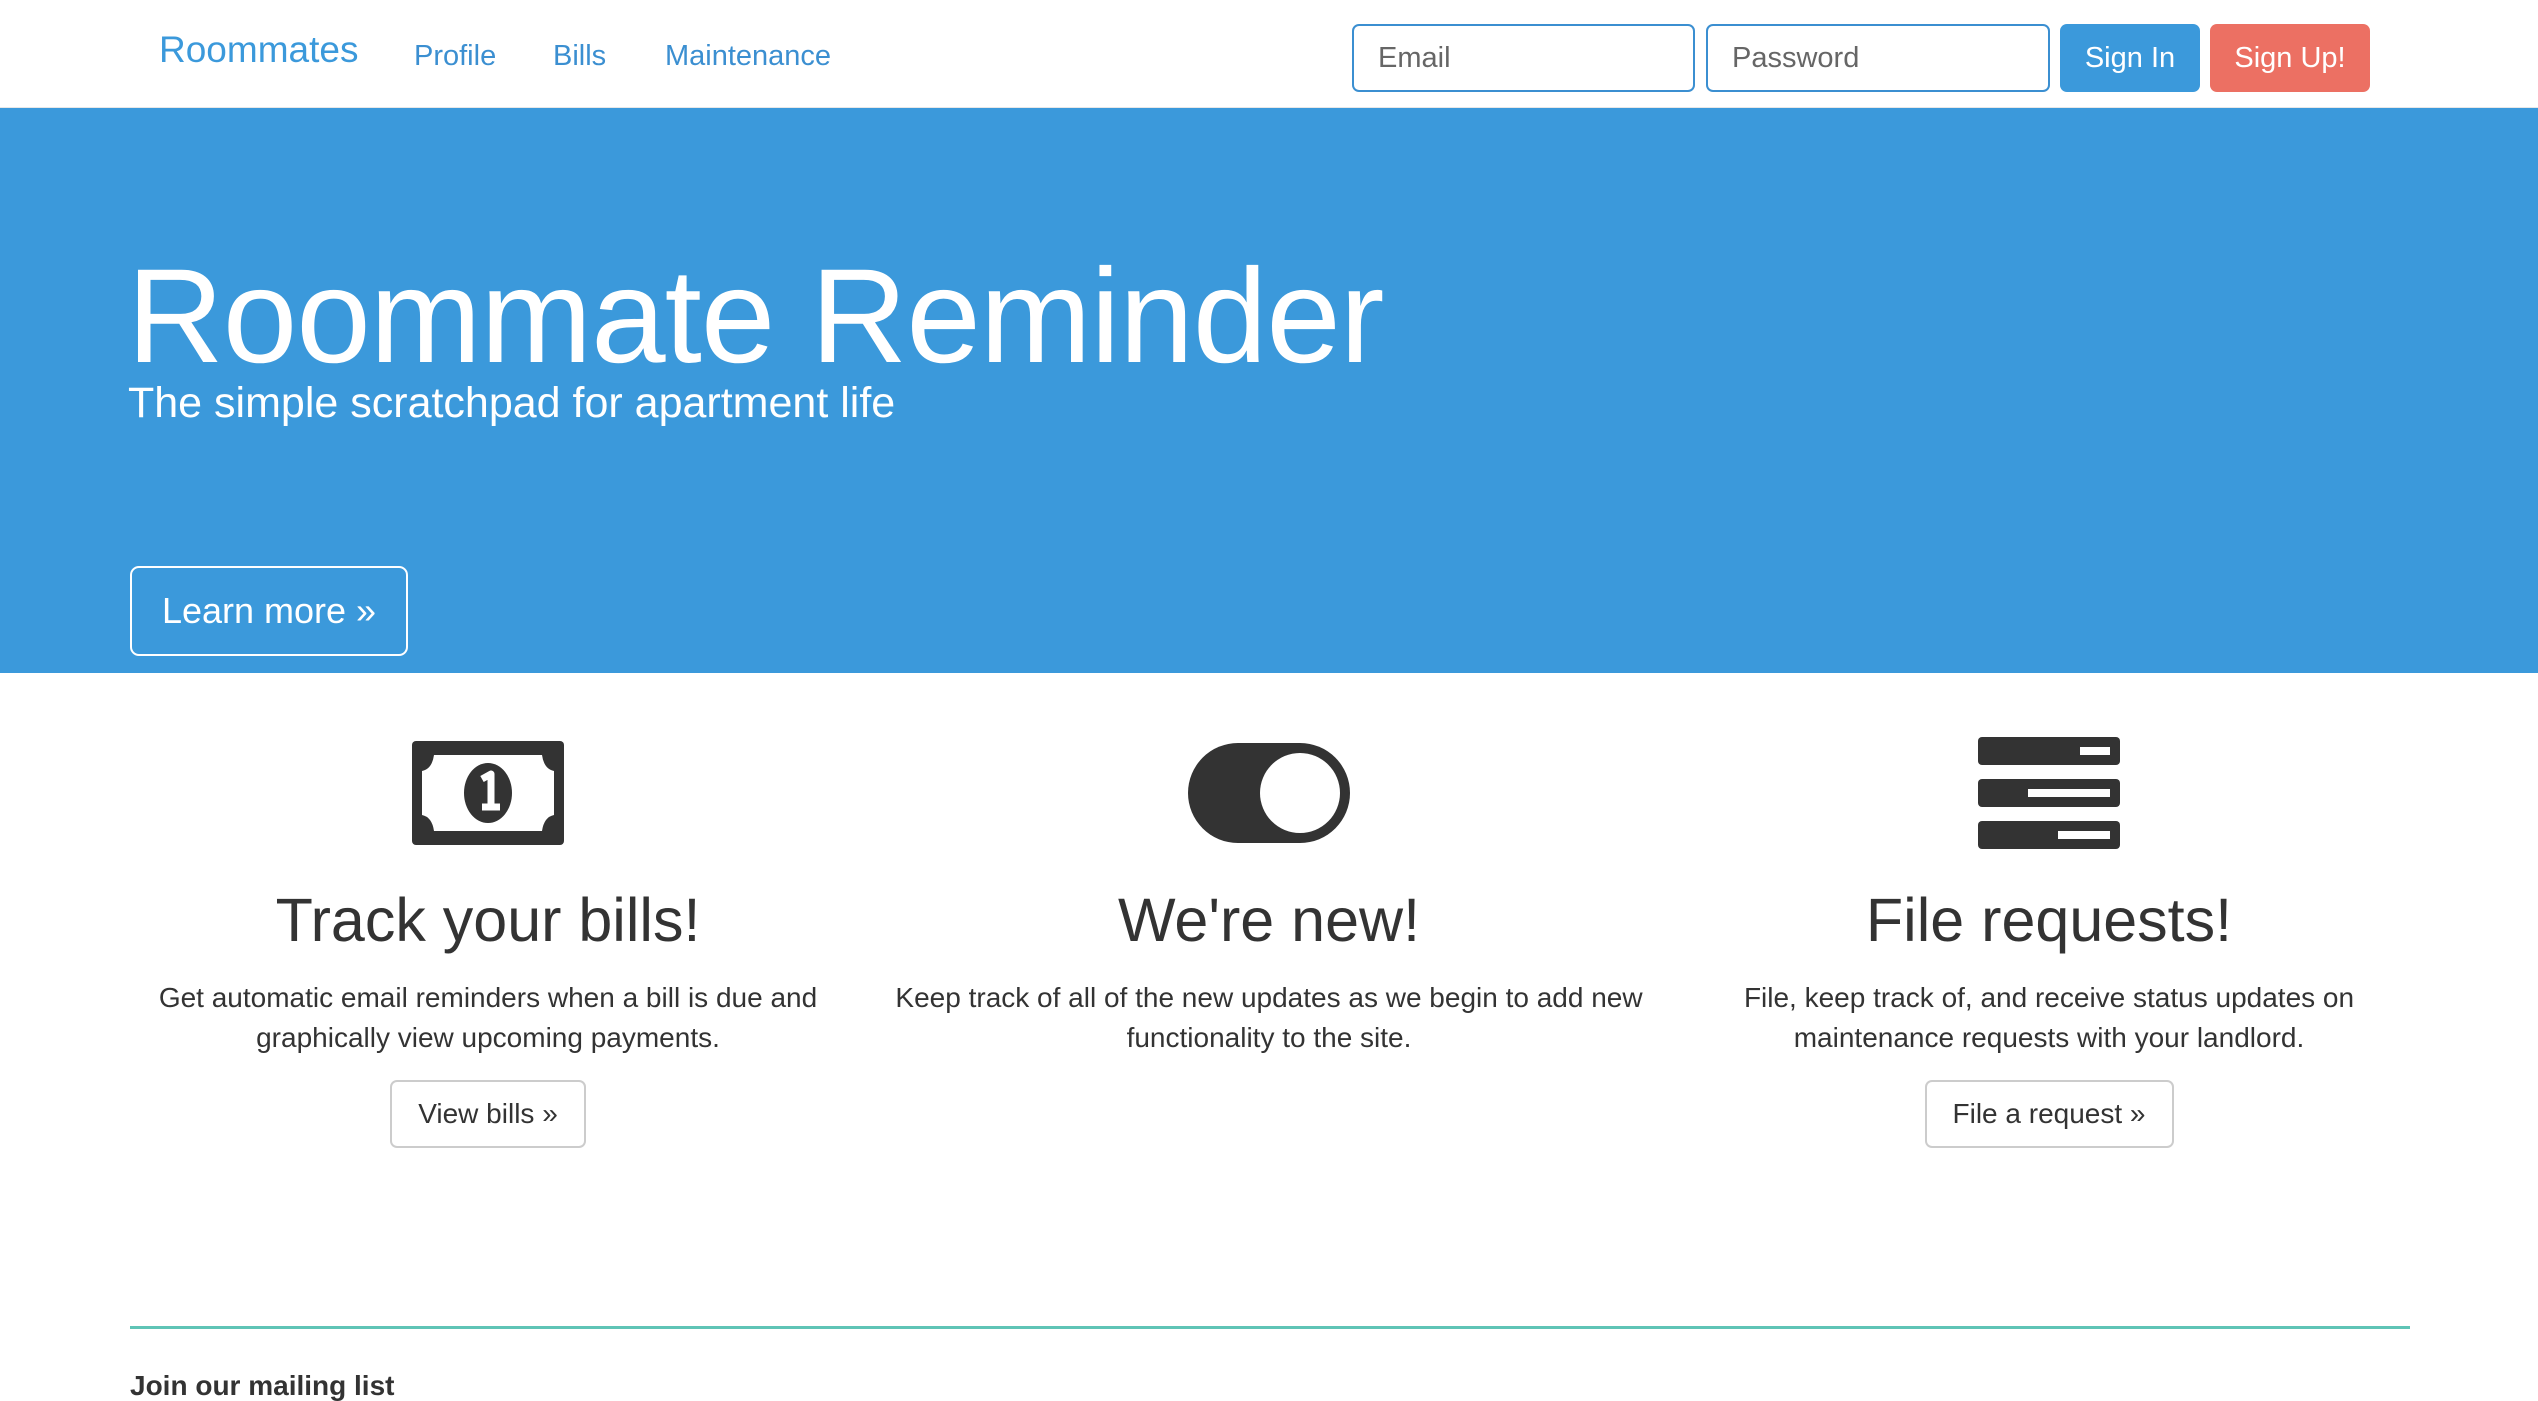 Image resolution: width=2538 pixels, height=1401 pixels. I want to click on sign-up-button: Sign Up!, so click(2290, 58).